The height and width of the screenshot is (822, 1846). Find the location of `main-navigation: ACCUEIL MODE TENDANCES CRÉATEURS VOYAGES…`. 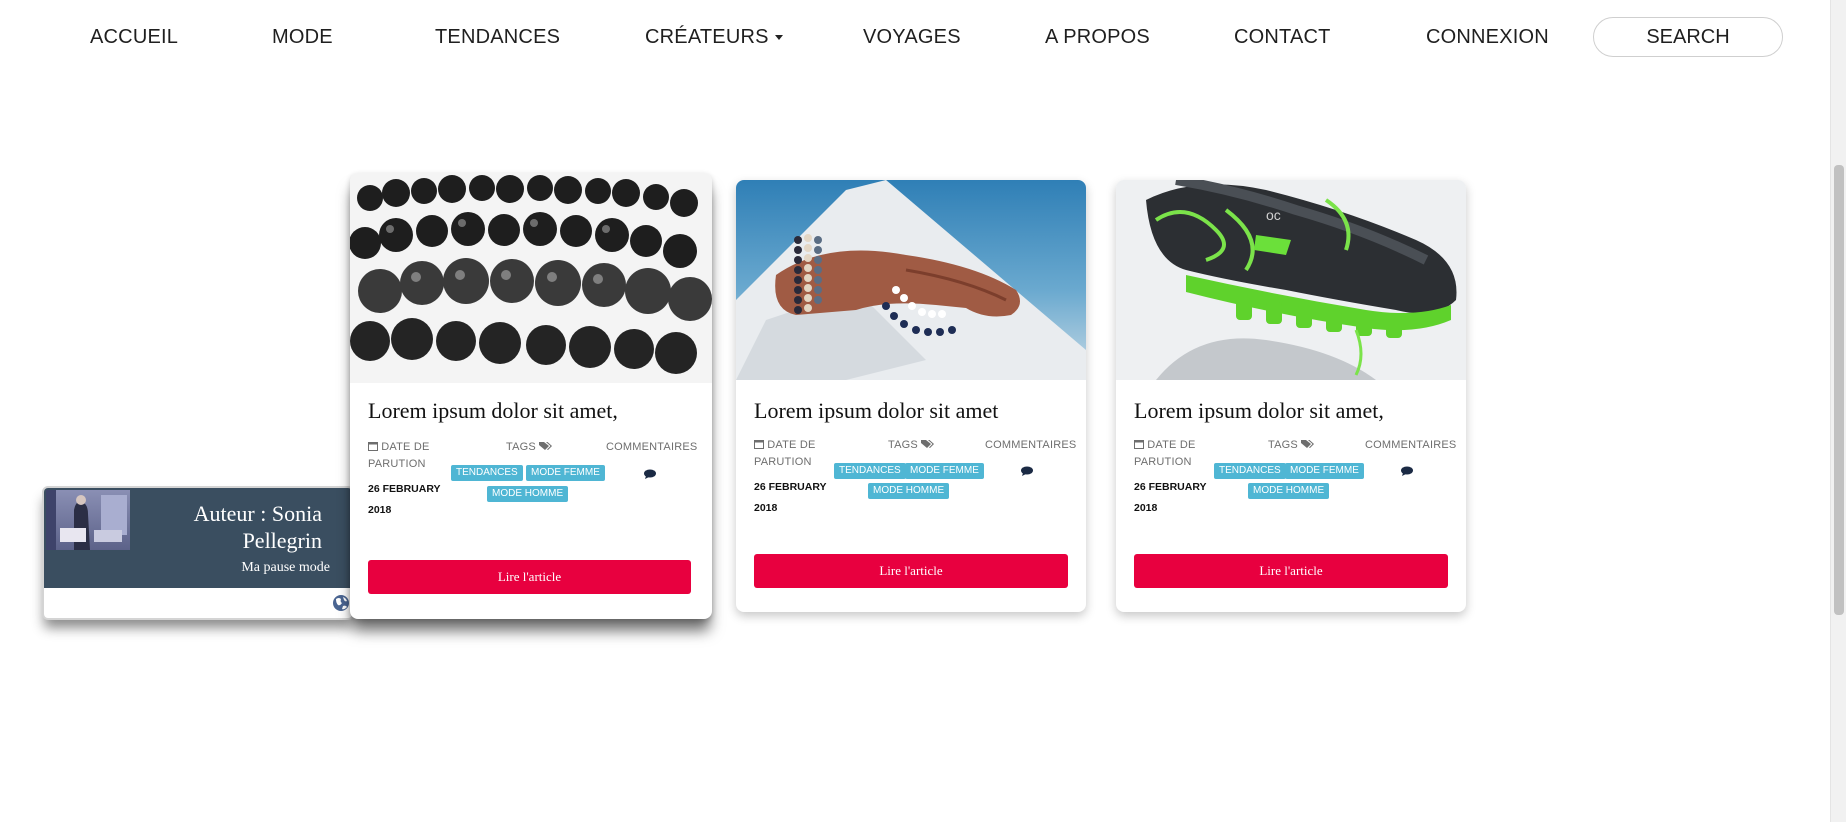

main-navigation: ACCUEIL MODE TENDANCES CRÉATEURS VOYAGES… is located at coordinates (923, 38).